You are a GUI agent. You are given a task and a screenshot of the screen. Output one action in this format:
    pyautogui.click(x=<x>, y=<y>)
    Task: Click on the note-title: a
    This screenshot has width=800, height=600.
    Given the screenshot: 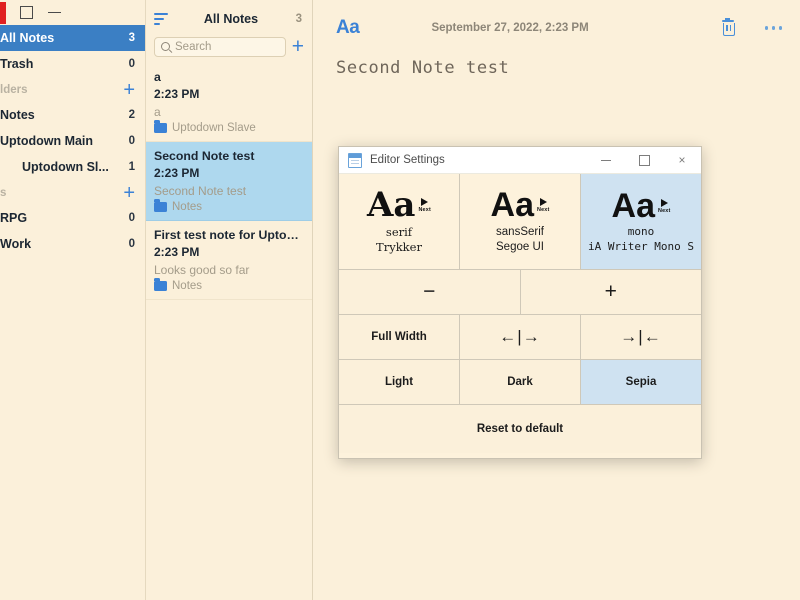 What is the action you would take?
    pyautogui.click(x=157, y=77)
    